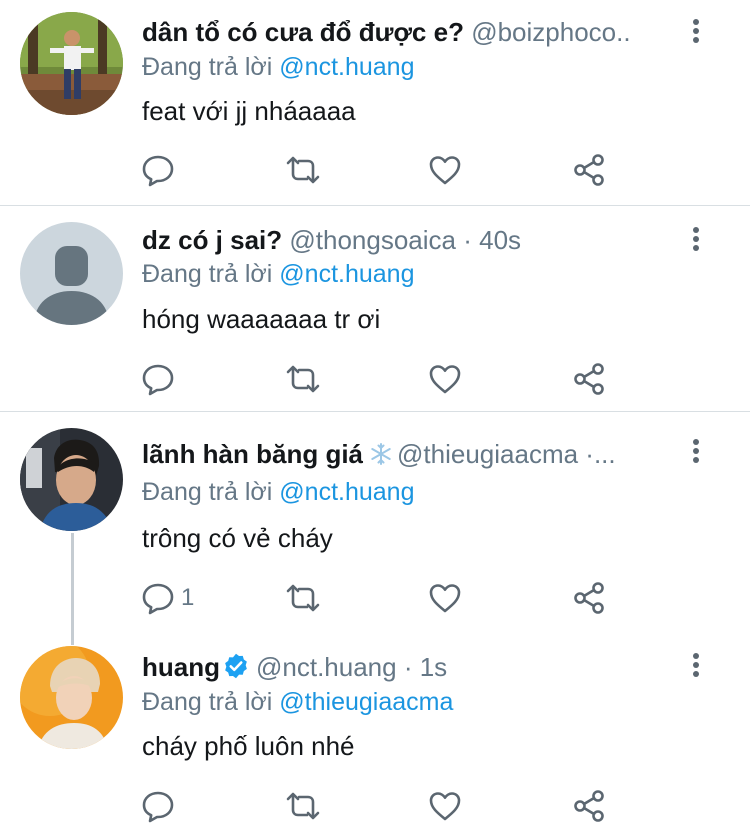 This screenshot has width=750, height=836. What do you see at coordinates (252, 454) in the screenshot?
I see `display-name: lãnh hàn băng giá` at bounding box center [252, 454].